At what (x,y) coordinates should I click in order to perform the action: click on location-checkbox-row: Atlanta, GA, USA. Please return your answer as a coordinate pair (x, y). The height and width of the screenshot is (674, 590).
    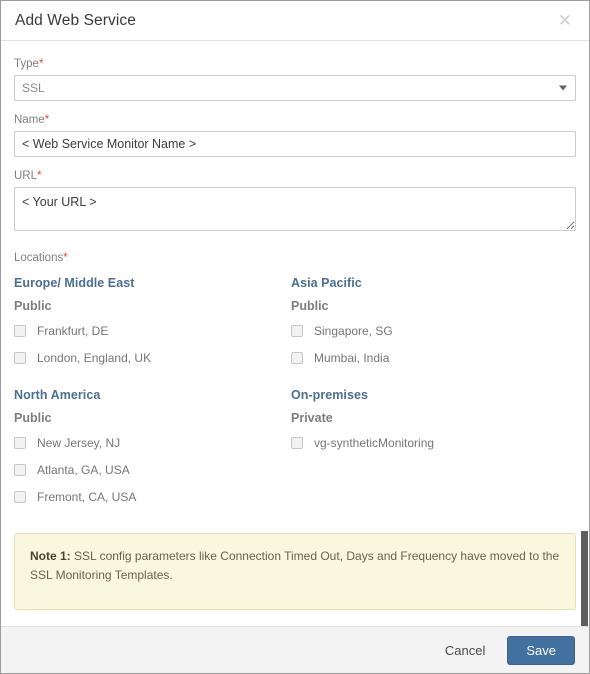
    Looking at the image, I should click on (152, 469).